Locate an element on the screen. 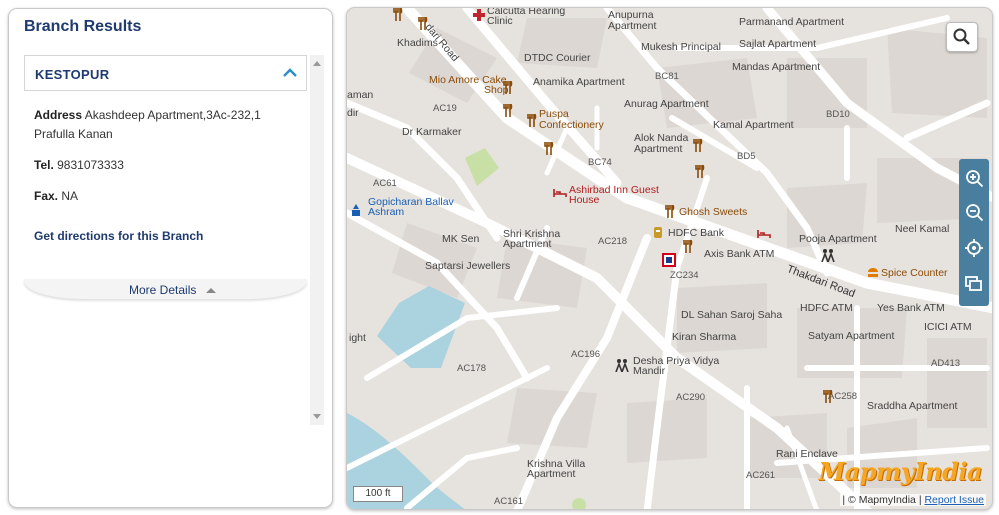  get-directions-link: Get directions for this Branch is located at coordinates (118, 236).